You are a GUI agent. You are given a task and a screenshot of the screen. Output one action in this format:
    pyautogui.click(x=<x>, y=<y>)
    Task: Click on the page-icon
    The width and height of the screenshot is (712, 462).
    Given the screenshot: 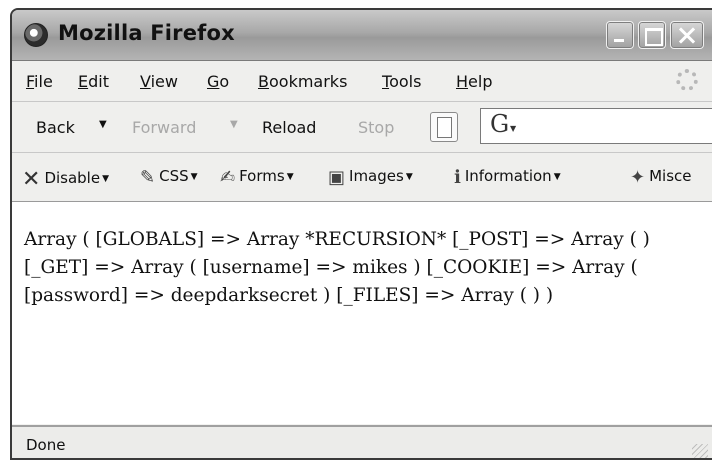 What is the action you would take?
    pyautogui.click(x=444, y=127)
    